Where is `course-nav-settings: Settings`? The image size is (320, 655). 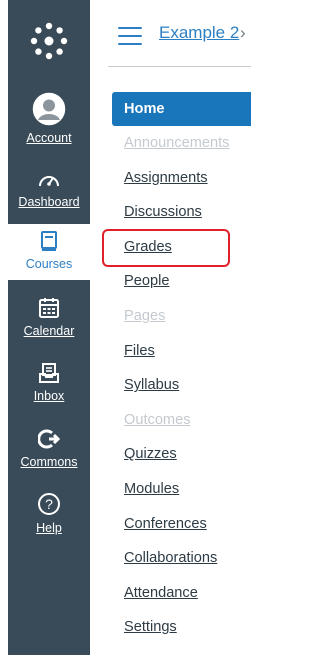 course-nav-settings: Settings is located at coordinates (181, 627).